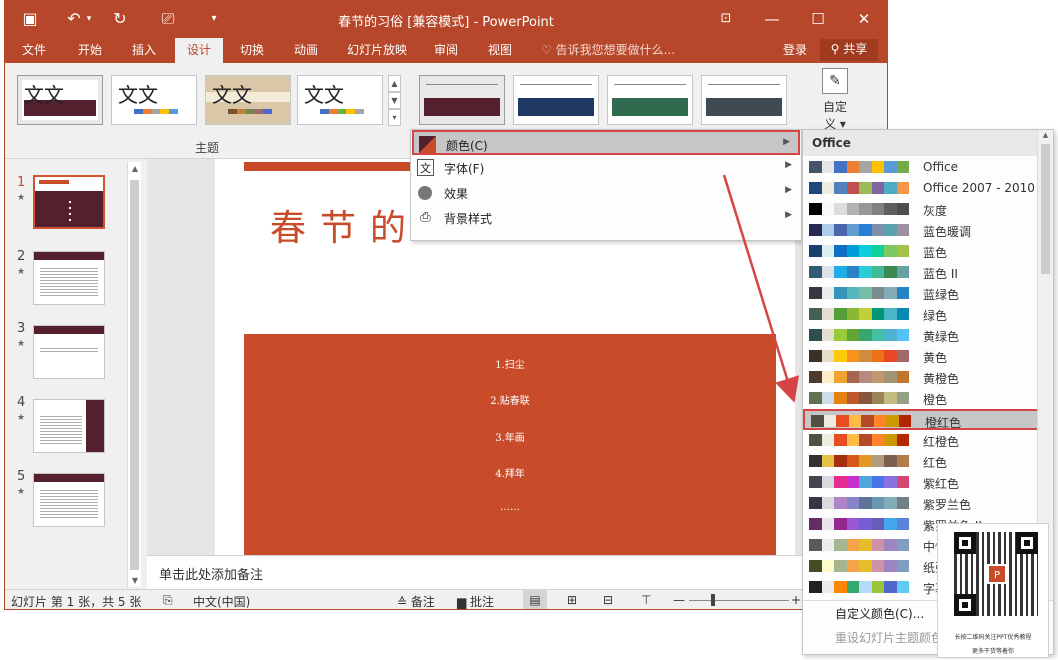 The image size is (1058, 660). I want to click on color-scheme-item: 蓝色, so click(921, 251).